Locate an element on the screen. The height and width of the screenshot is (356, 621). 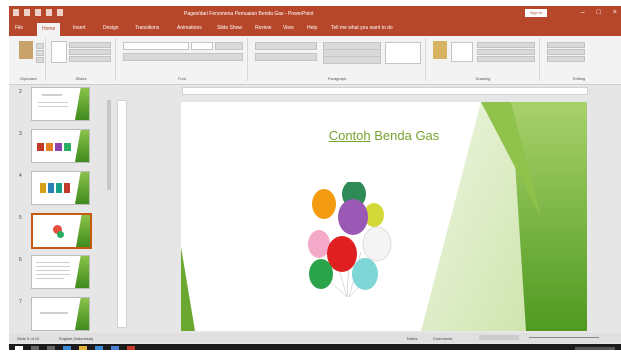
smartart-button is located at coordinates (352, 60).